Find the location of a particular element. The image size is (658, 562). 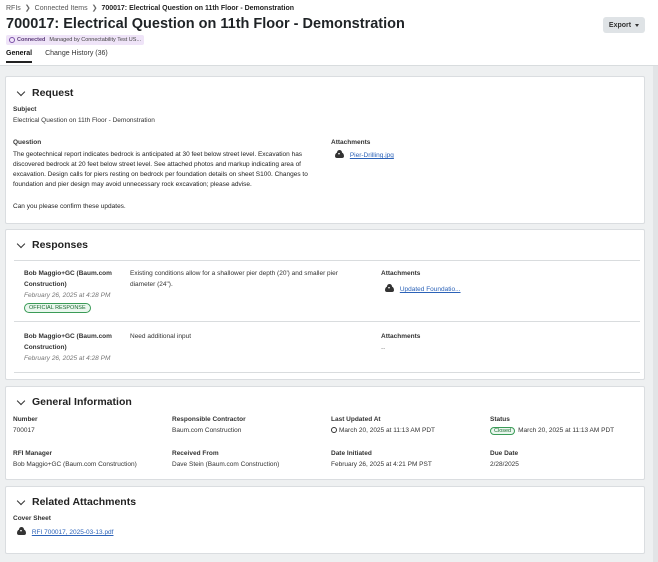

received-from-label: Received From is located at coordinates (195, 453).